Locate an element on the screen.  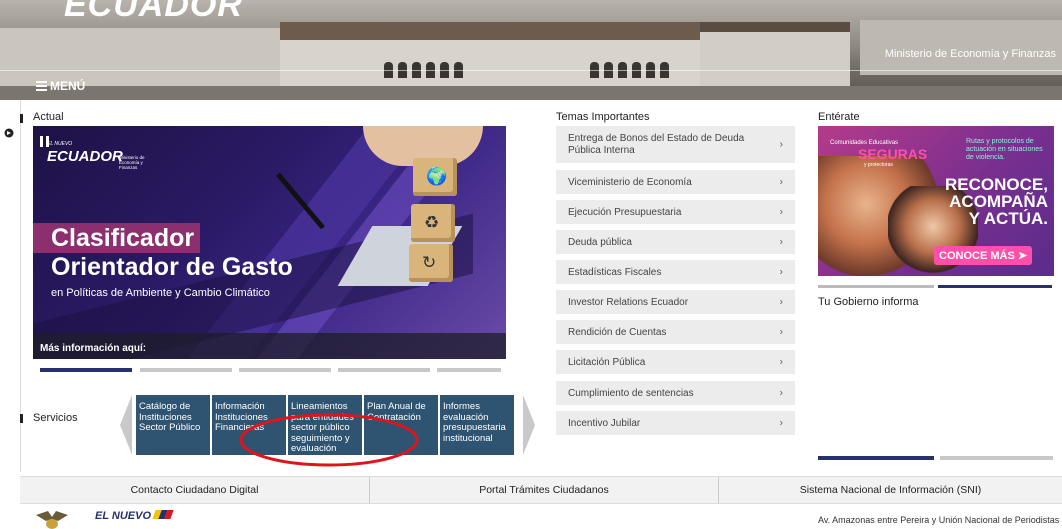
footer-link-sni: Sistema Nacional de Información (SNI) is located at coordinates (890, 490).